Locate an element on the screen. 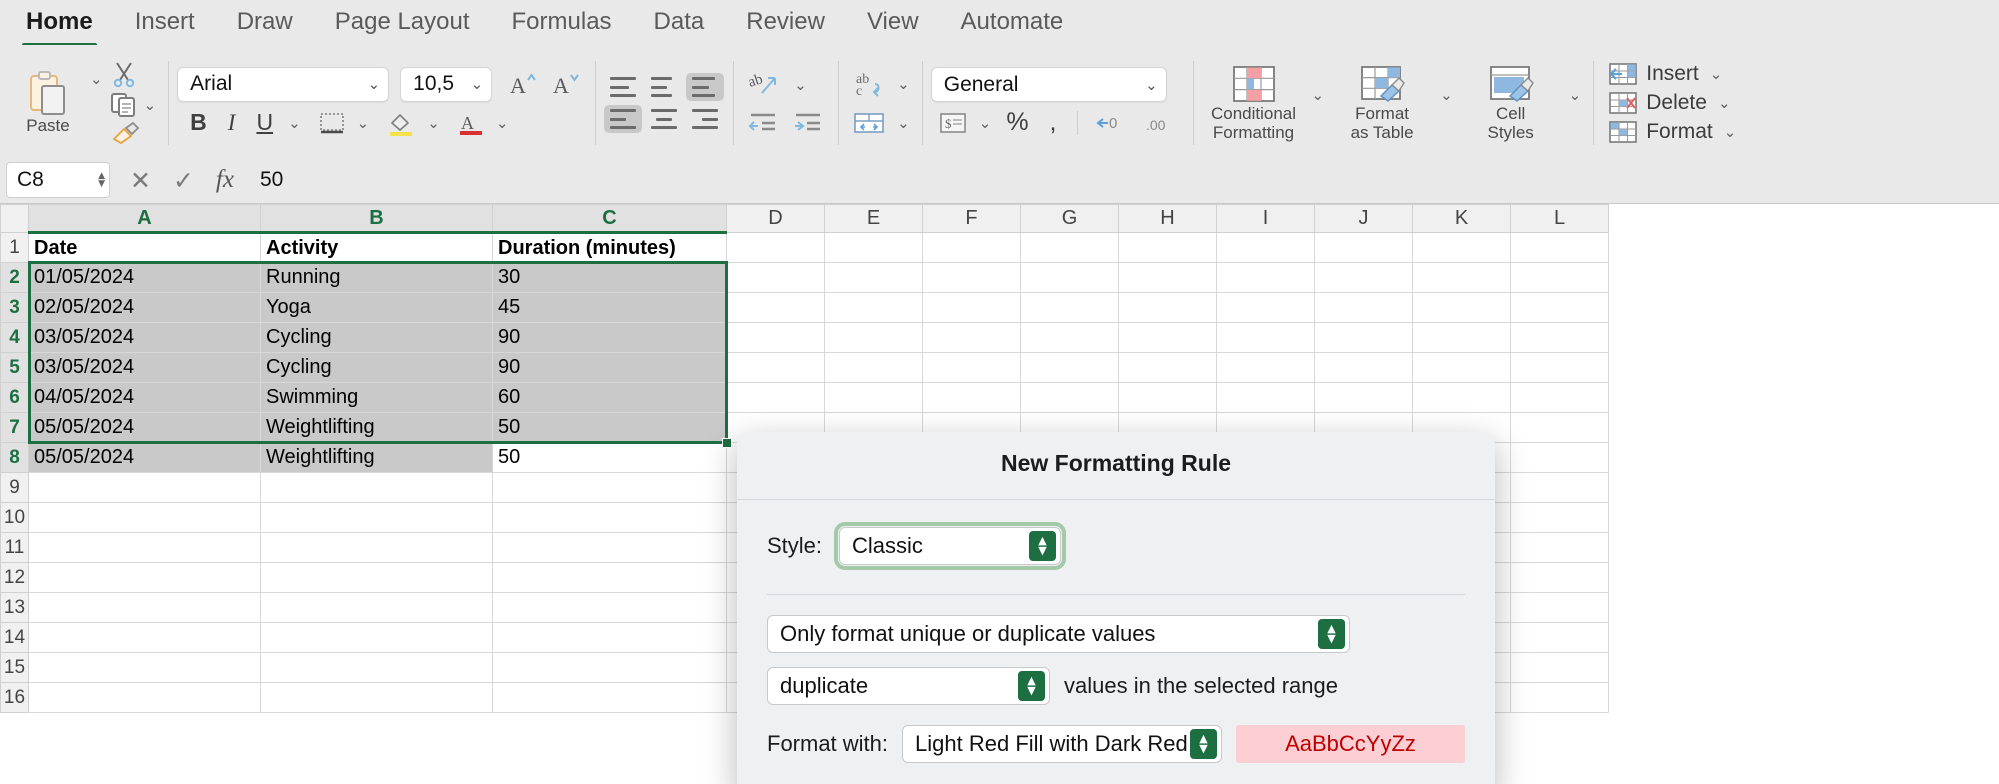  cell-i1 is located at coordinates (1265, 247).